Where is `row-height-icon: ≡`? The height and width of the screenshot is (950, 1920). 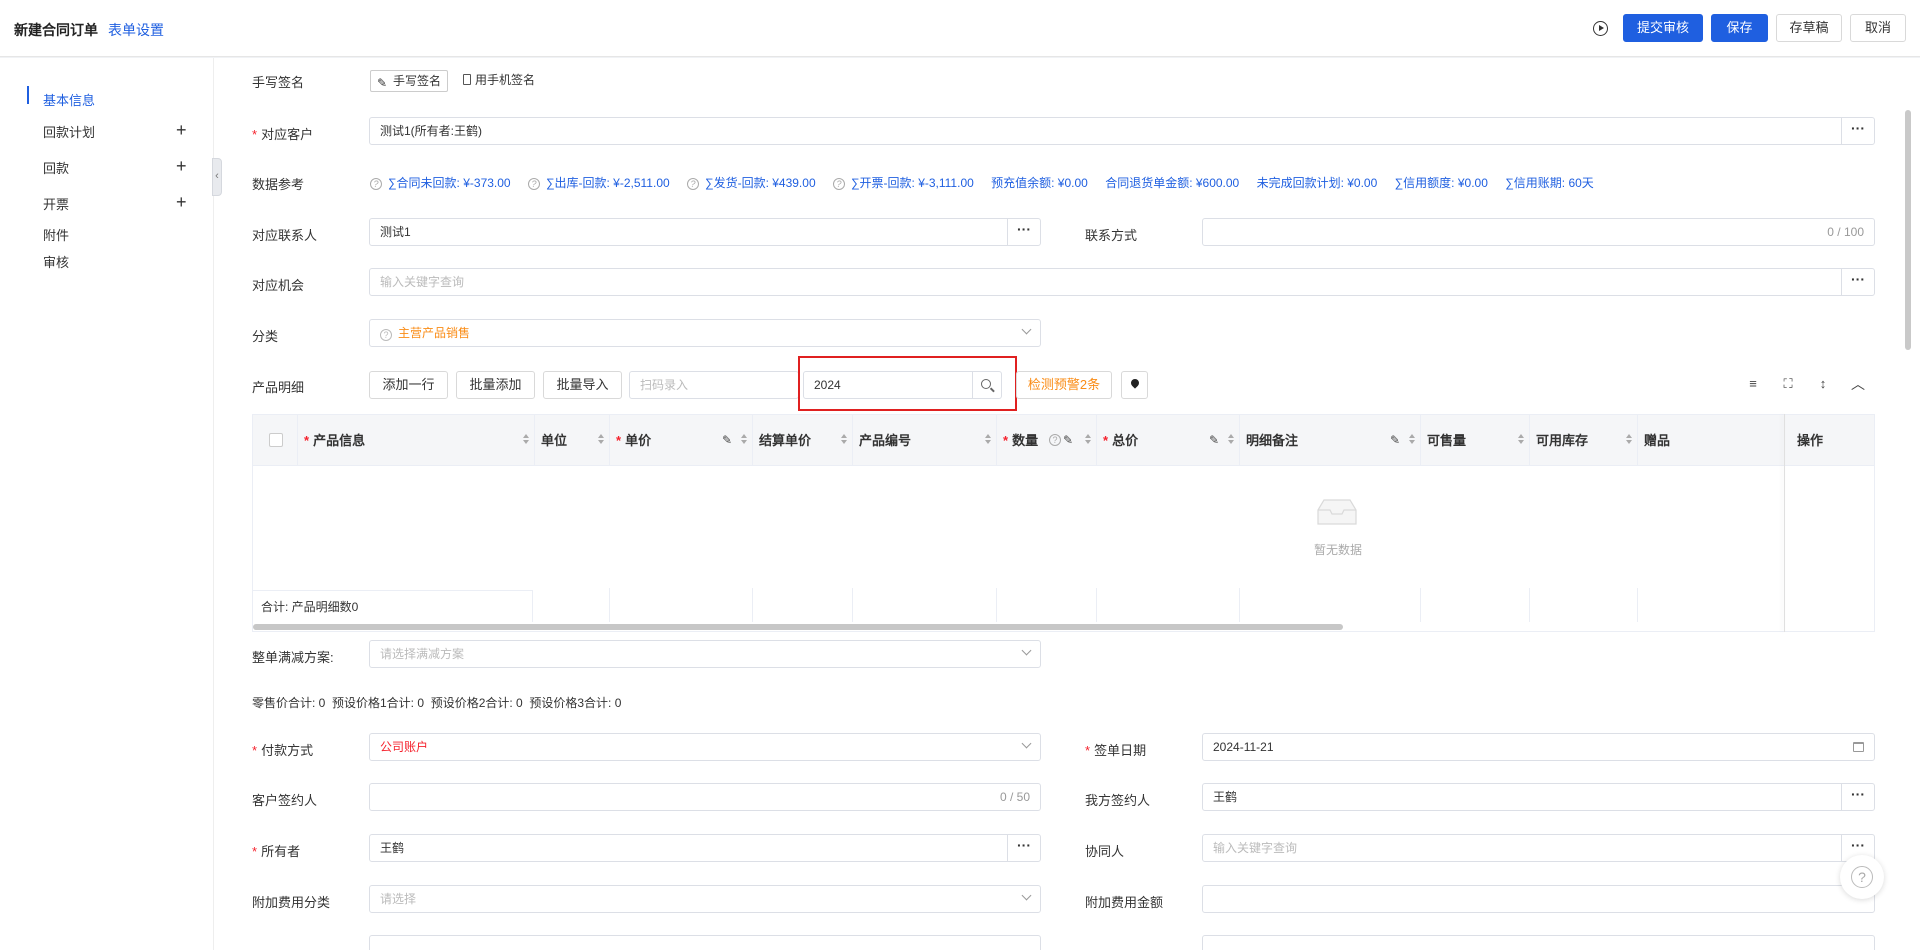
row-height-icon: ≡ is located at coordinates (1753, 384).